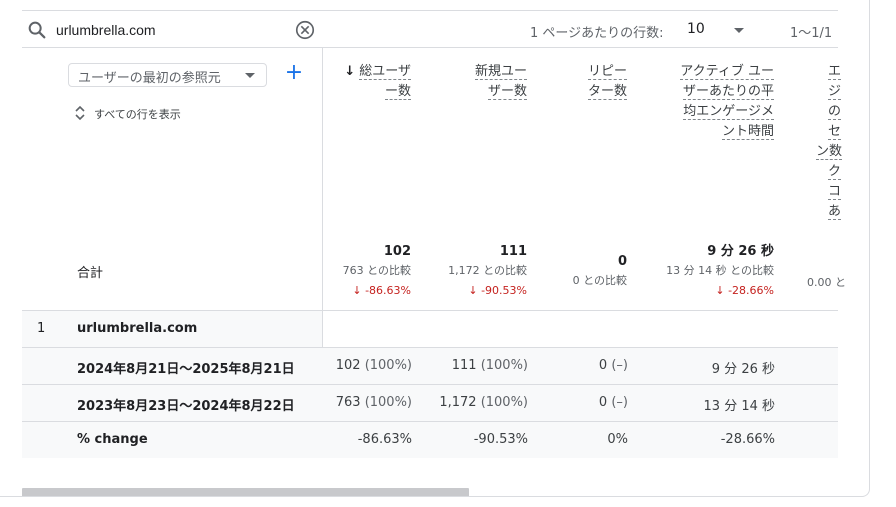 The width and height of the screenshot is (896, 507). I want to click on row-dimension-value: 2024年8月21日～2025年8月21日, so click(186, 369).